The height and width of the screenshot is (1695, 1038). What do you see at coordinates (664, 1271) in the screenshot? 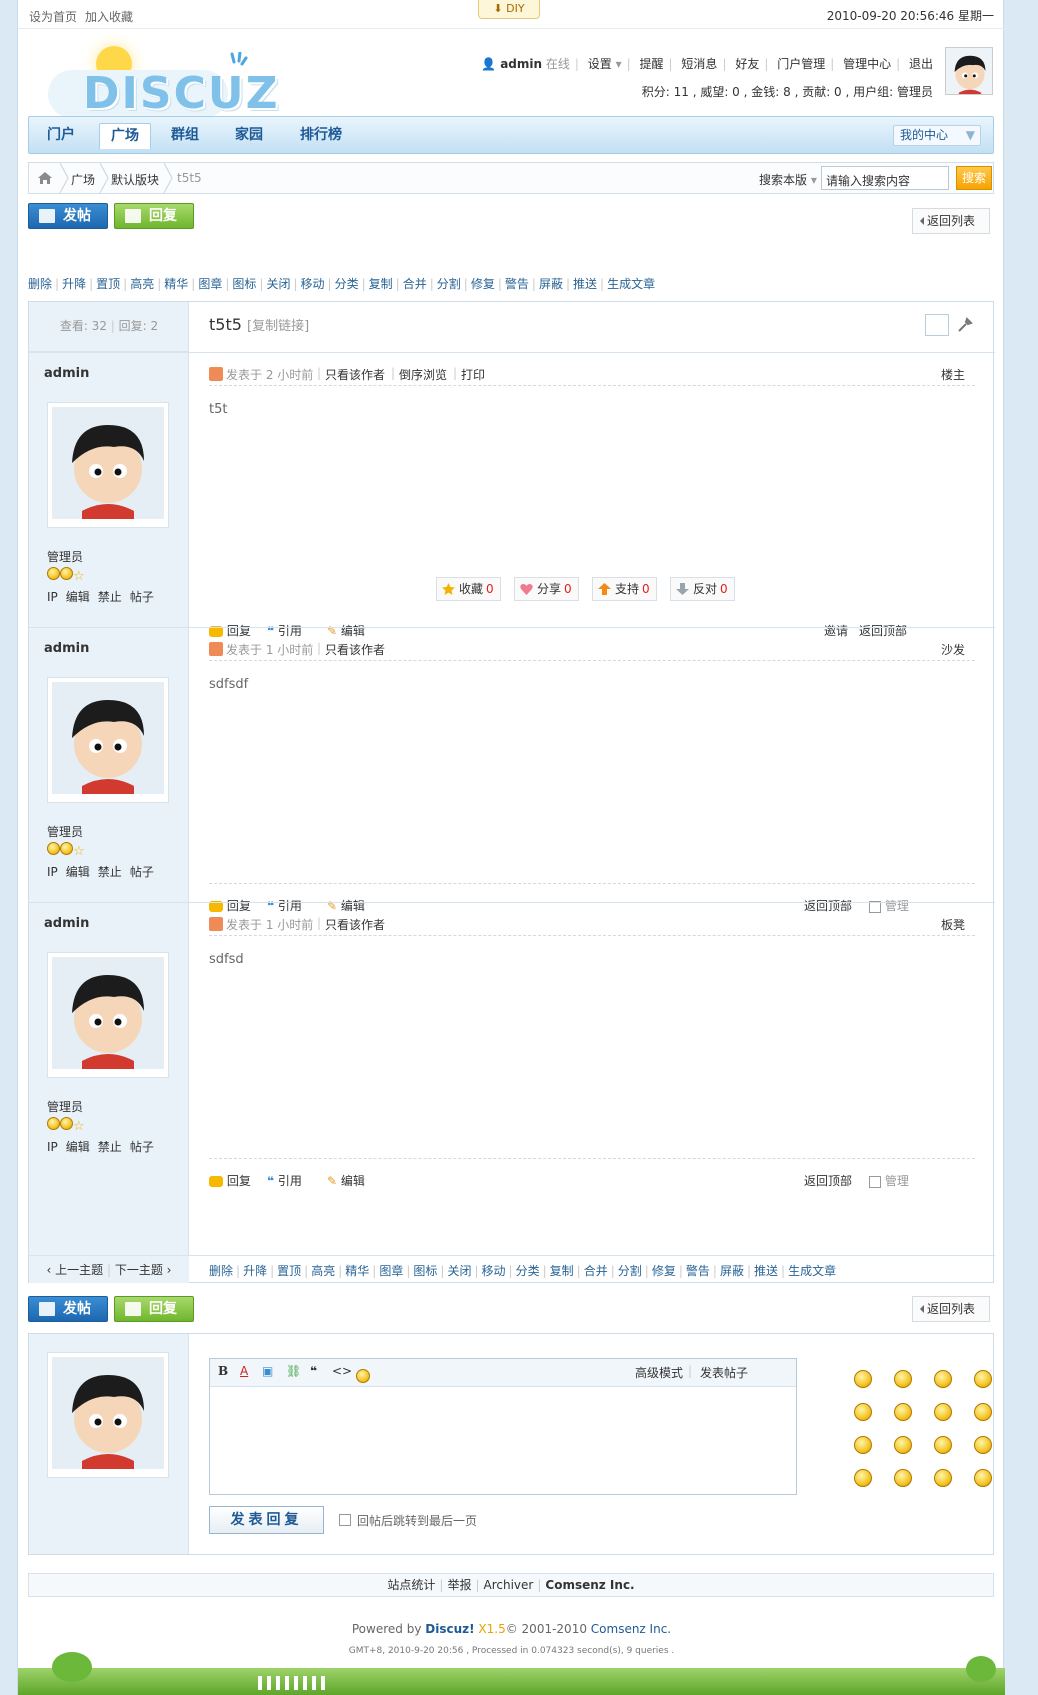
I see `mod-repair: 修复` at bounding box center [664, 1271].